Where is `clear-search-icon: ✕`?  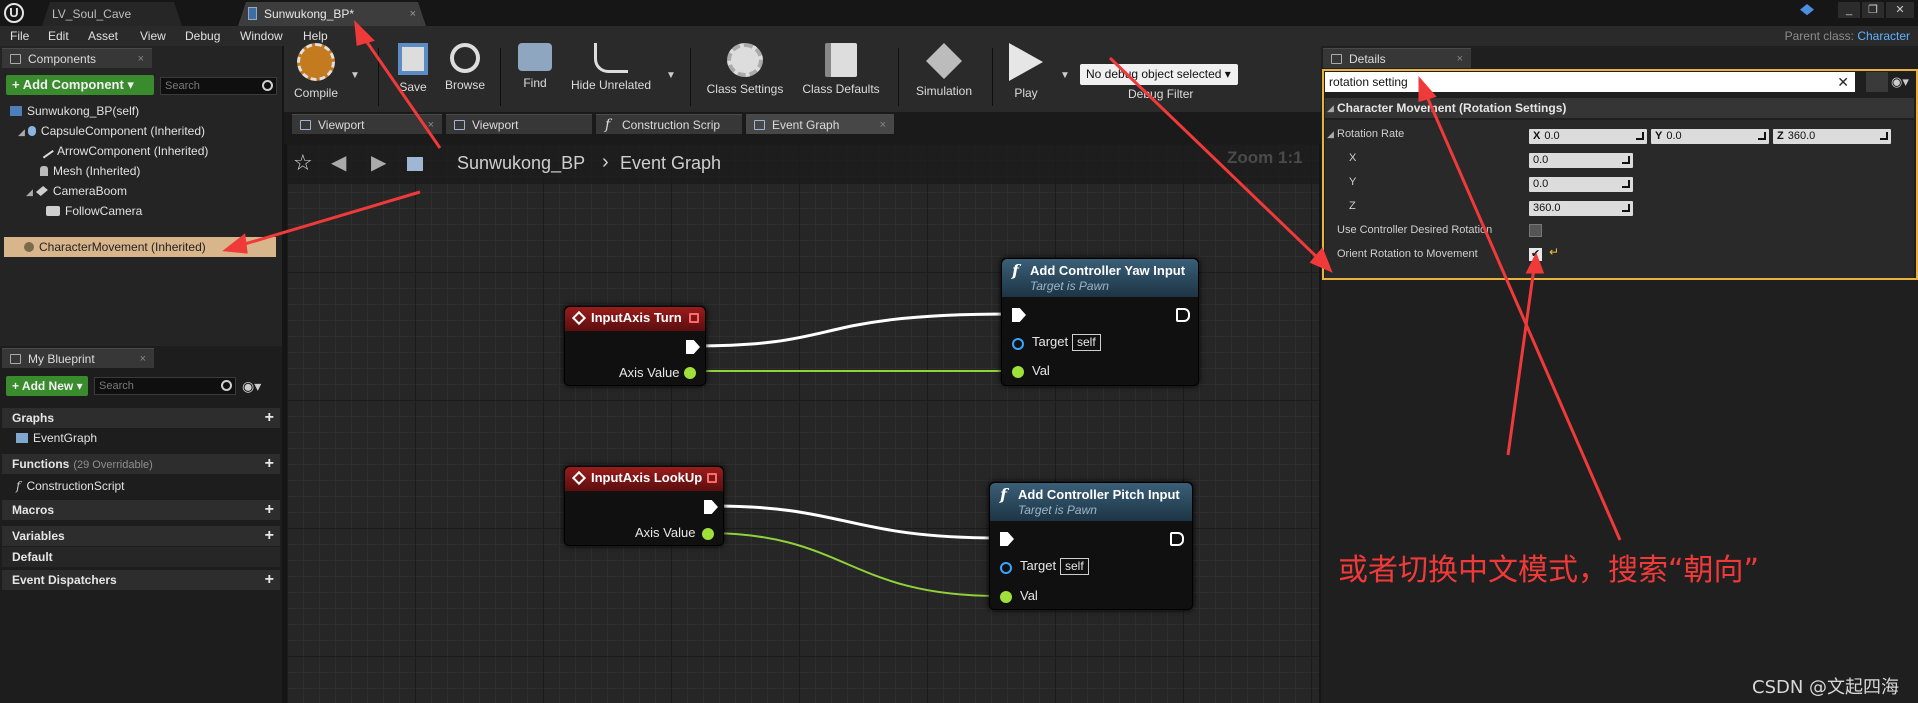
clear-search-icon: ✕ is located at coordinates (1843, 82).